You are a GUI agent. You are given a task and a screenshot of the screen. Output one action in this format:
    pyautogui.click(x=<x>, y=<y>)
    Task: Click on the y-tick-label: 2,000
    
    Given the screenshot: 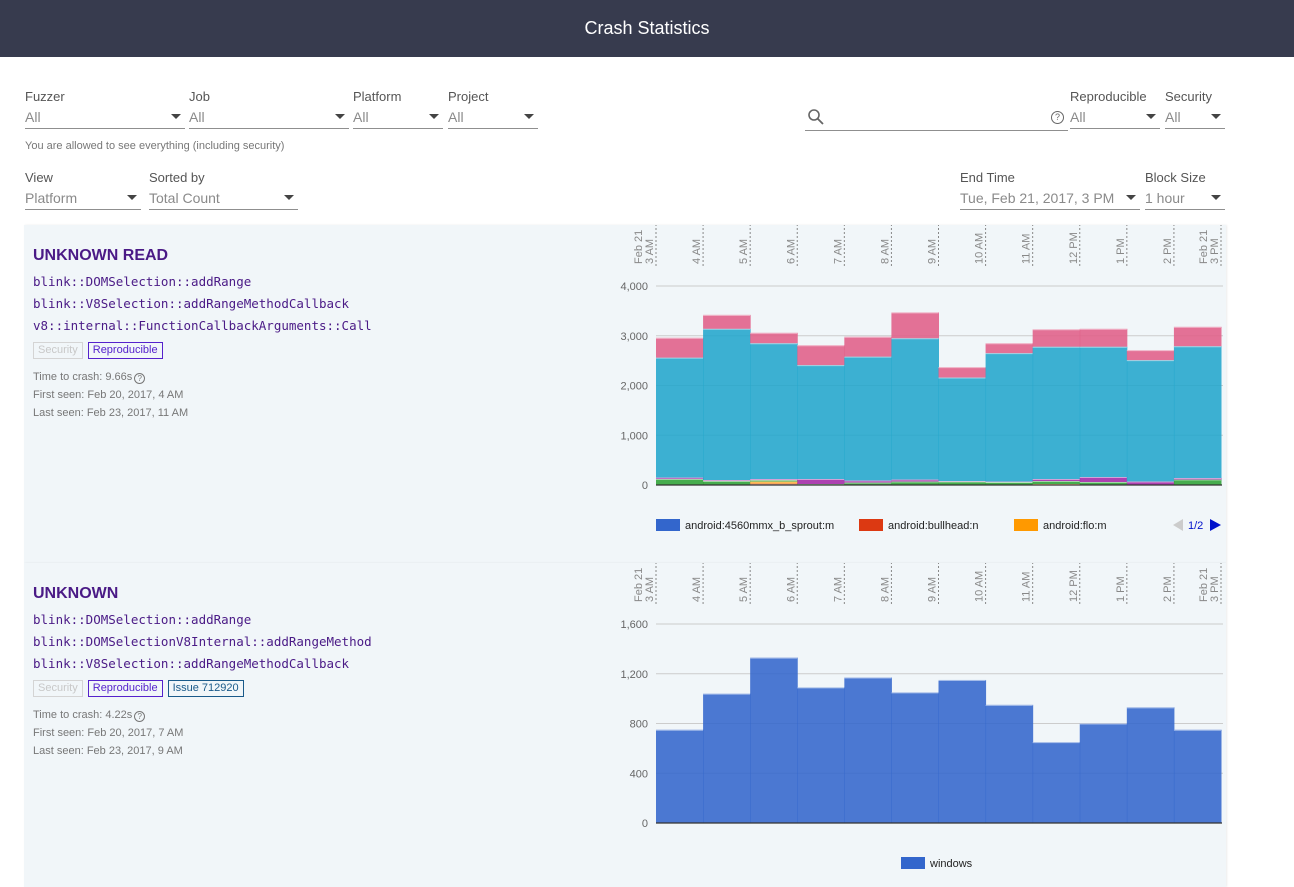 What is the action you would take?
    pyautogui.click(x=634, y=387)
    